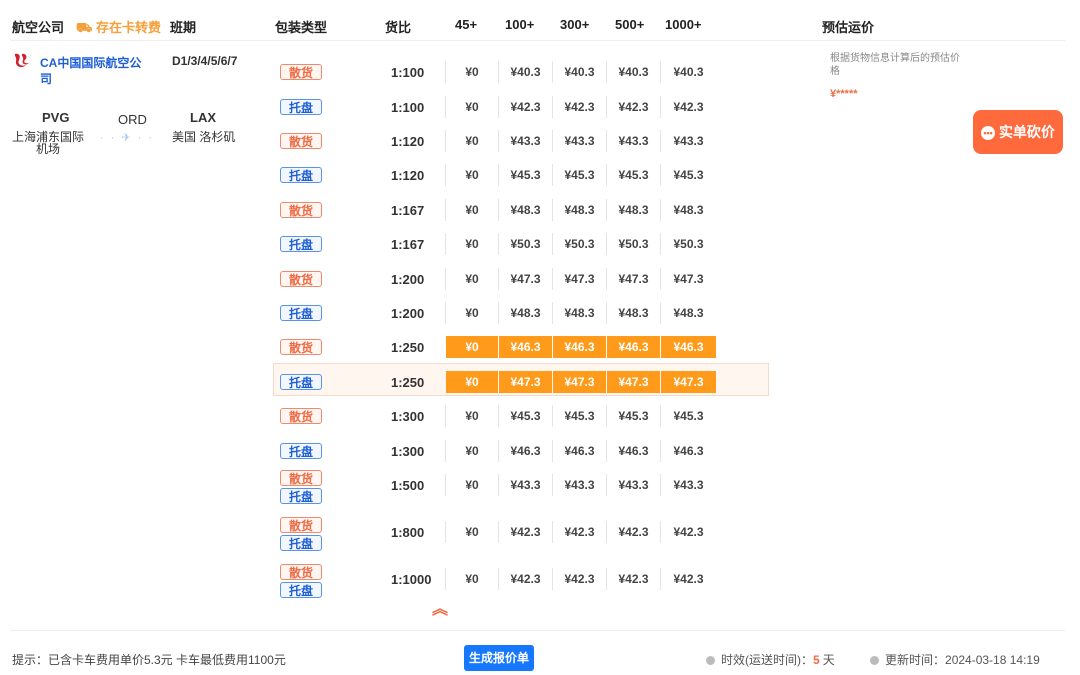  I want to click on schedule-days: D1/3/4/5/6/7, so click(205, 61).